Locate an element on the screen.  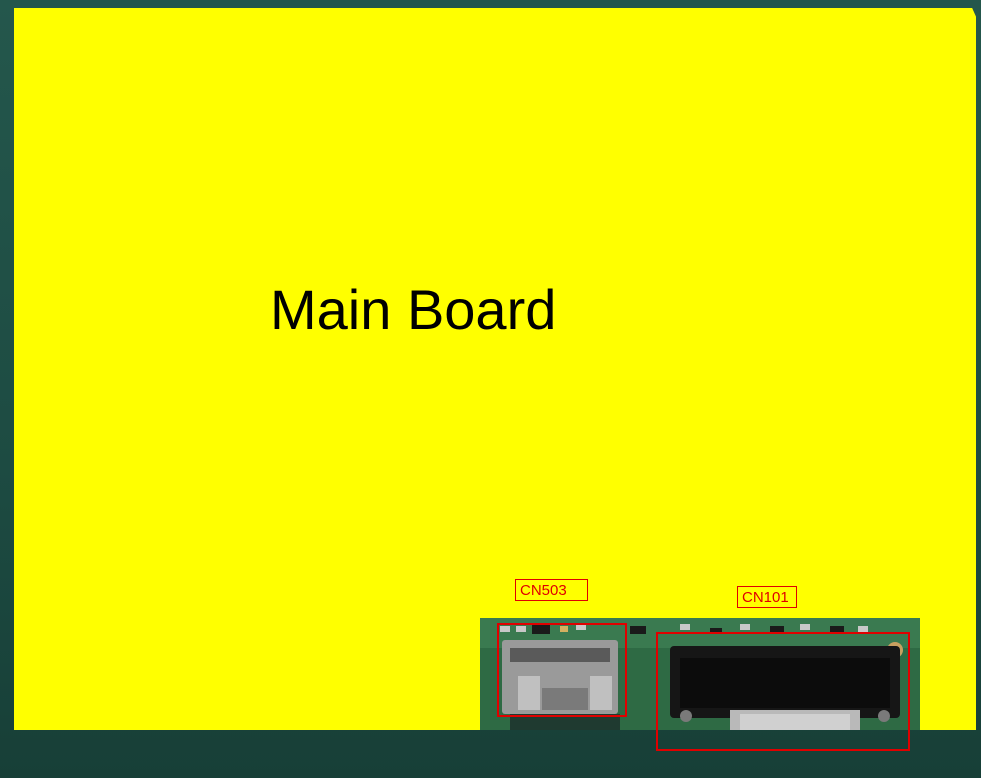
cn101-highlight-box is located at coordinates (783, 691).